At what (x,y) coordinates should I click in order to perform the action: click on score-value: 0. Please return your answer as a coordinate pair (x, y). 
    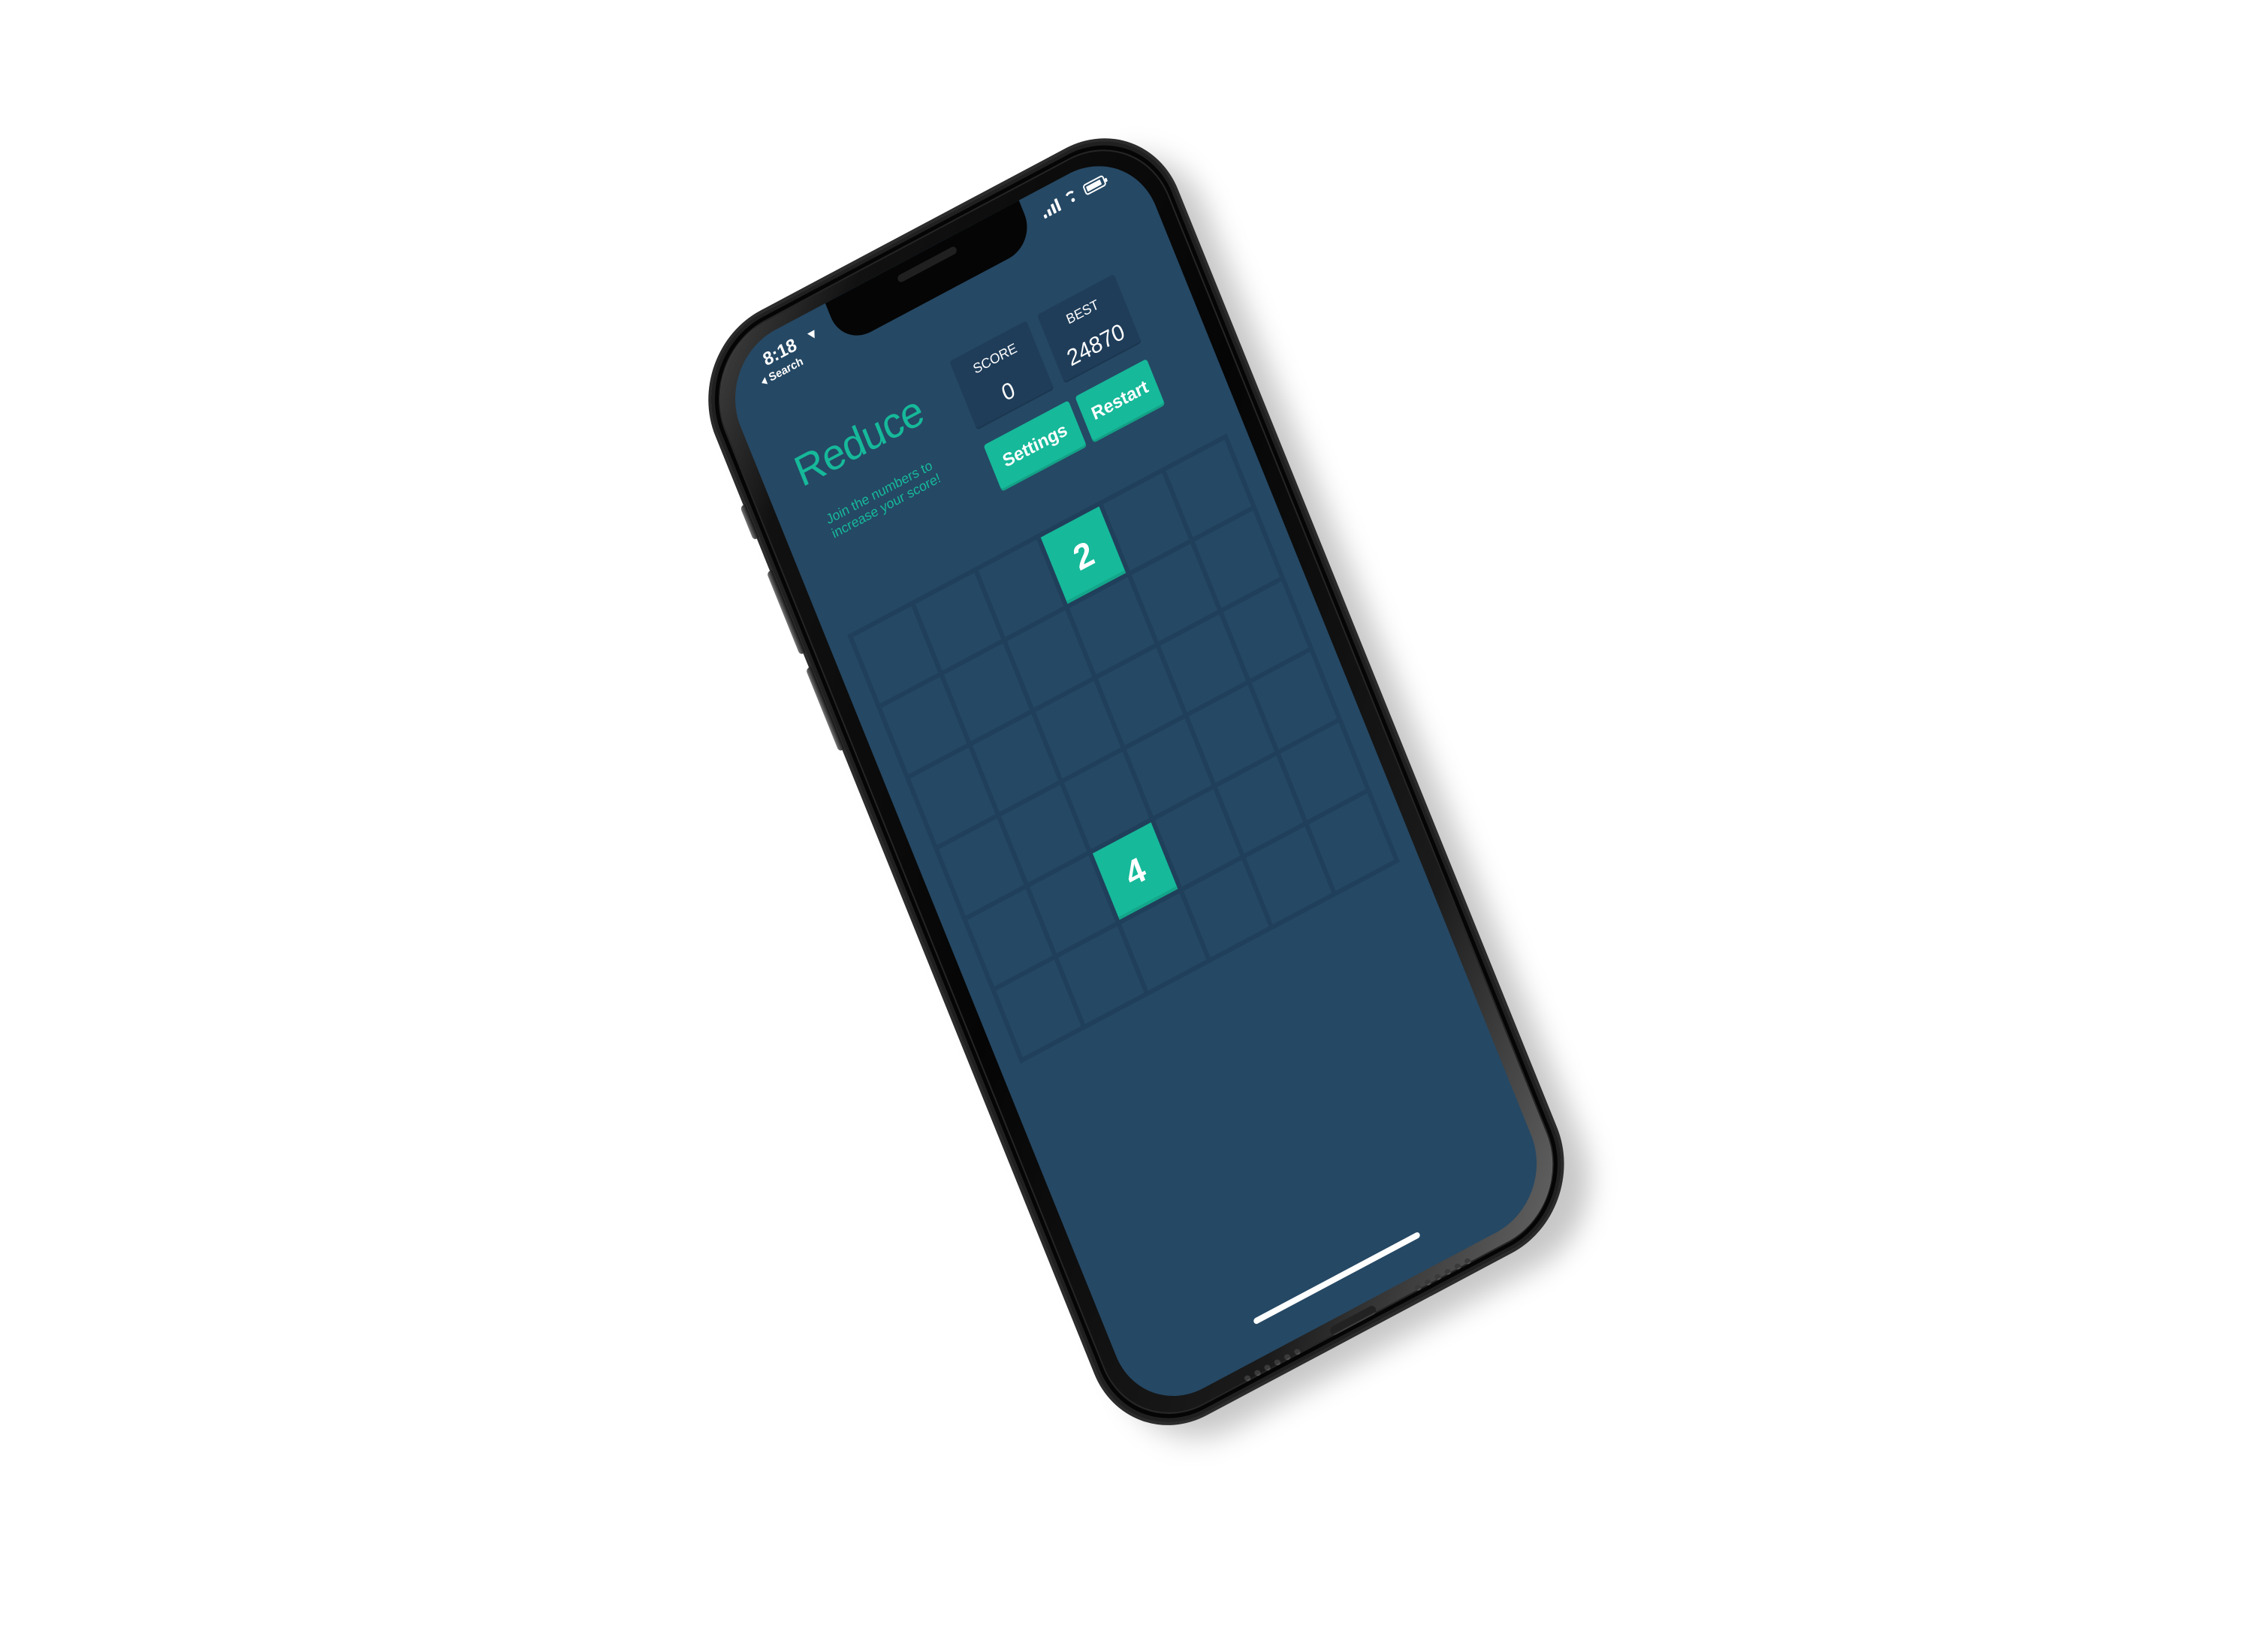
    Looking at the image, I should click on (1008, 391).